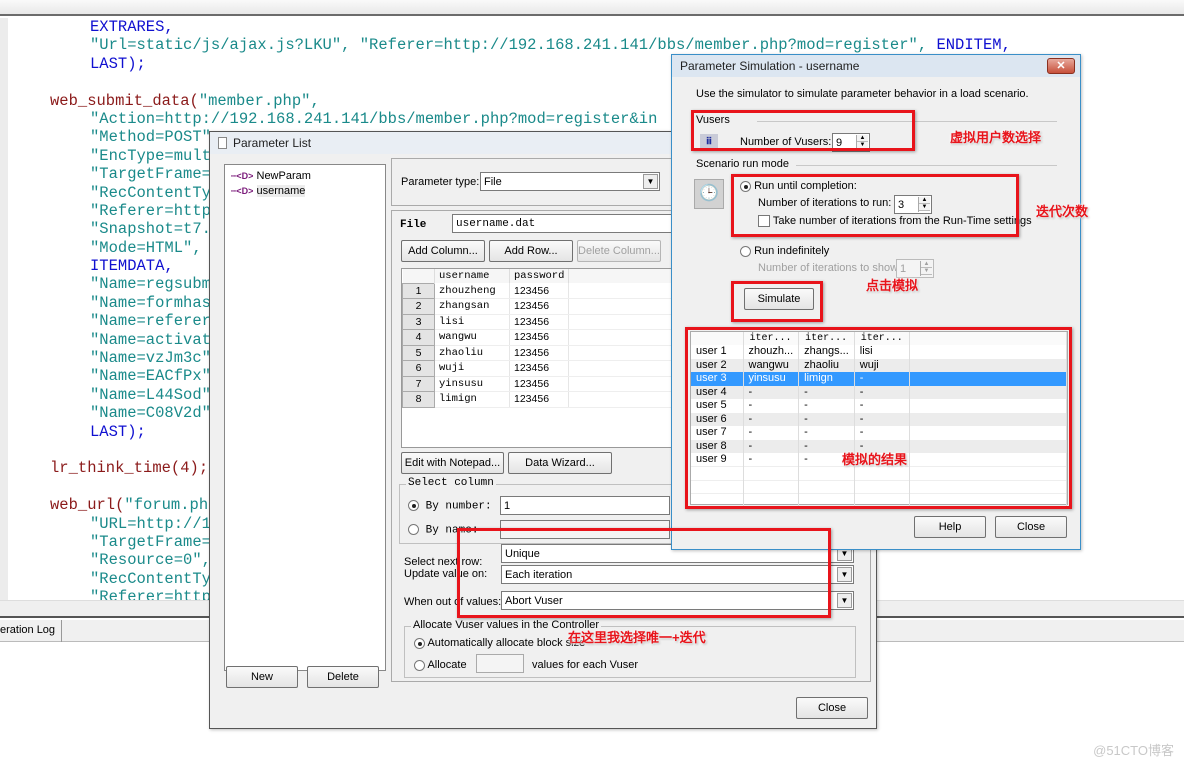 The width and height of the screenshot is (1184, 767). What do you see at coordinates (472, 291) in the screenshot?
I see `table-cell: zhouzheng` at bounding box center [472, 291].